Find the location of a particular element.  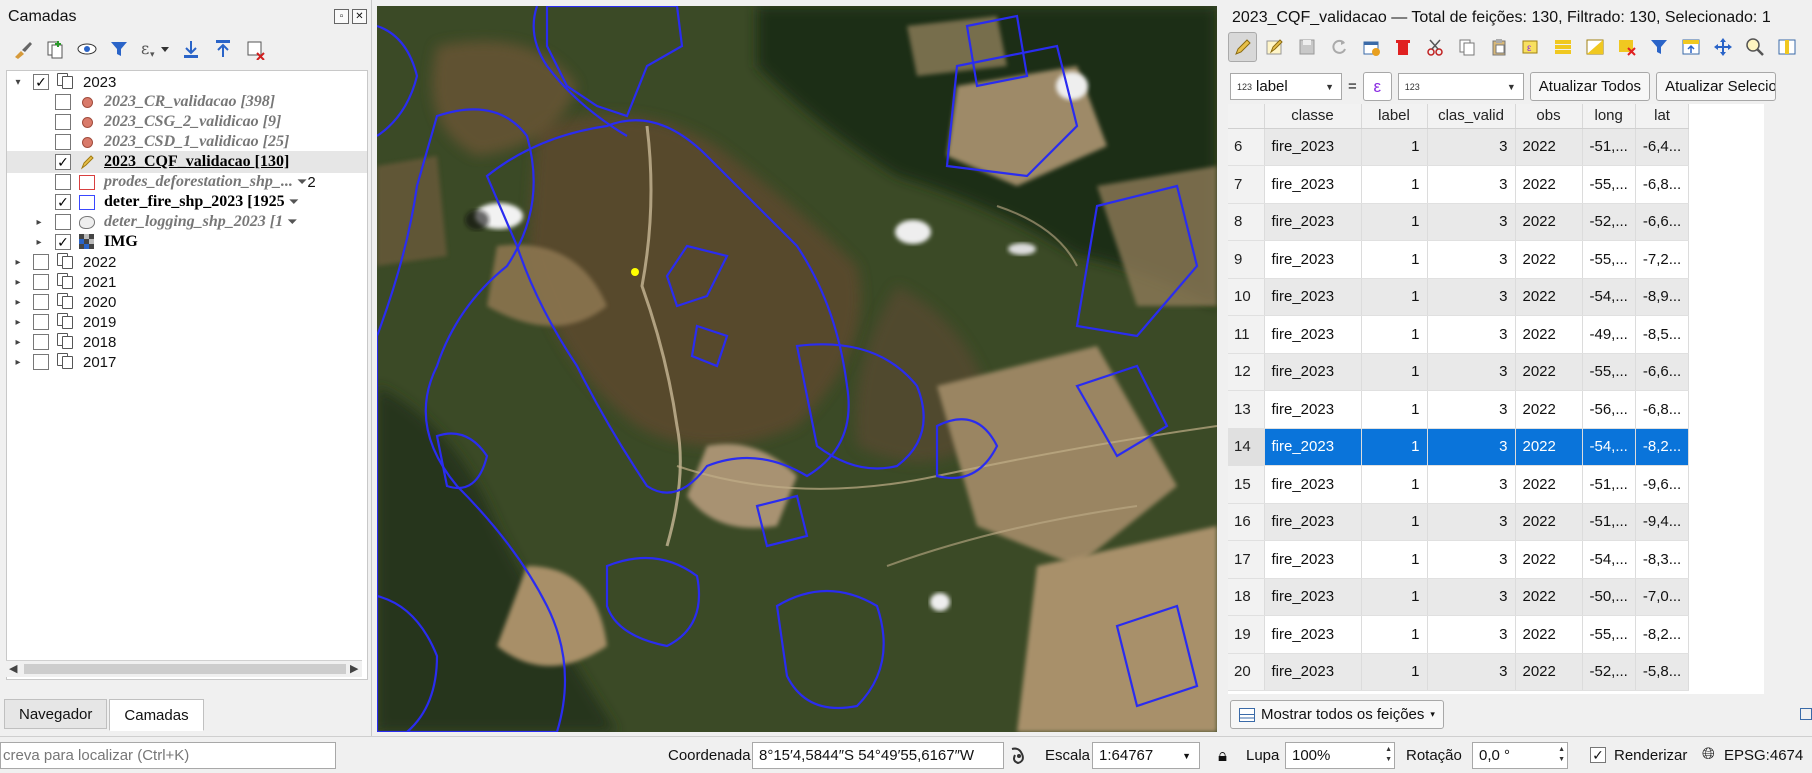

multi-edit-icon is located at coordinates (1274, 47).